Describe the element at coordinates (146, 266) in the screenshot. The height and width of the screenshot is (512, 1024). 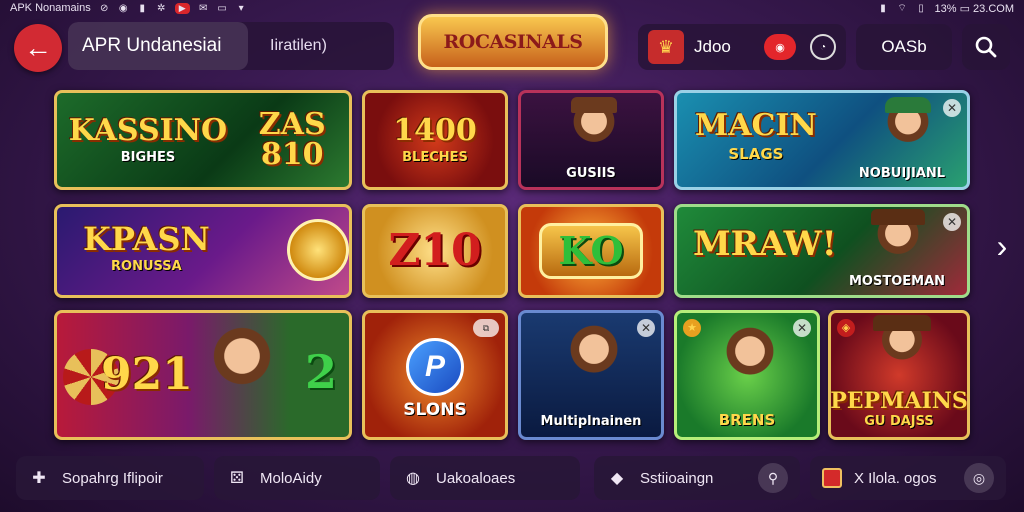
I see `tile-subtitle: RONUSSA` at that location.